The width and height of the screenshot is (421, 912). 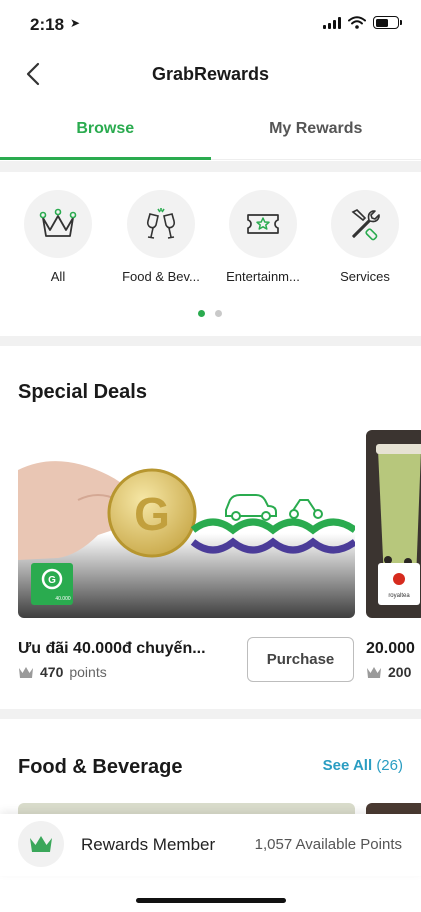 I want to click on rewards-member-bar: Rewards Member 1,057 Available Points, so click(x=210, y=845).